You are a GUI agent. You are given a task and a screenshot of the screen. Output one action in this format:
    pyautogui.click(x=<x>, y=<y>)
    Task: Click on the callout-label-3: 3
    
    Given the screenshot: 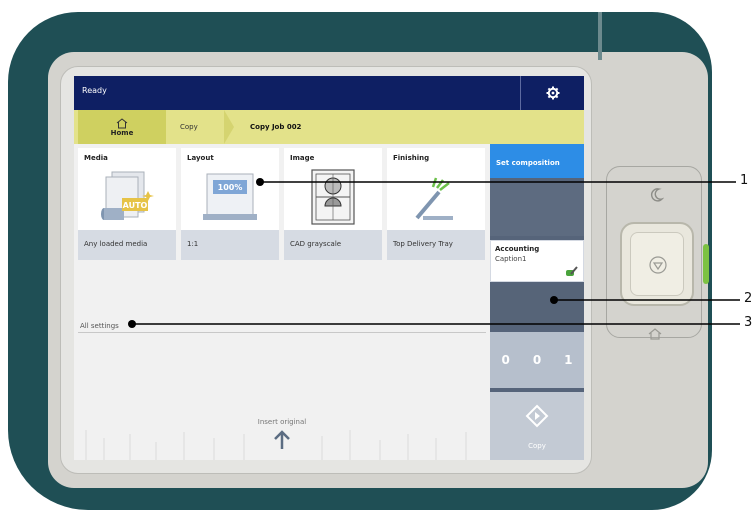 What is the action you would take?
    pyautogui.click(x=748, y=322)
    